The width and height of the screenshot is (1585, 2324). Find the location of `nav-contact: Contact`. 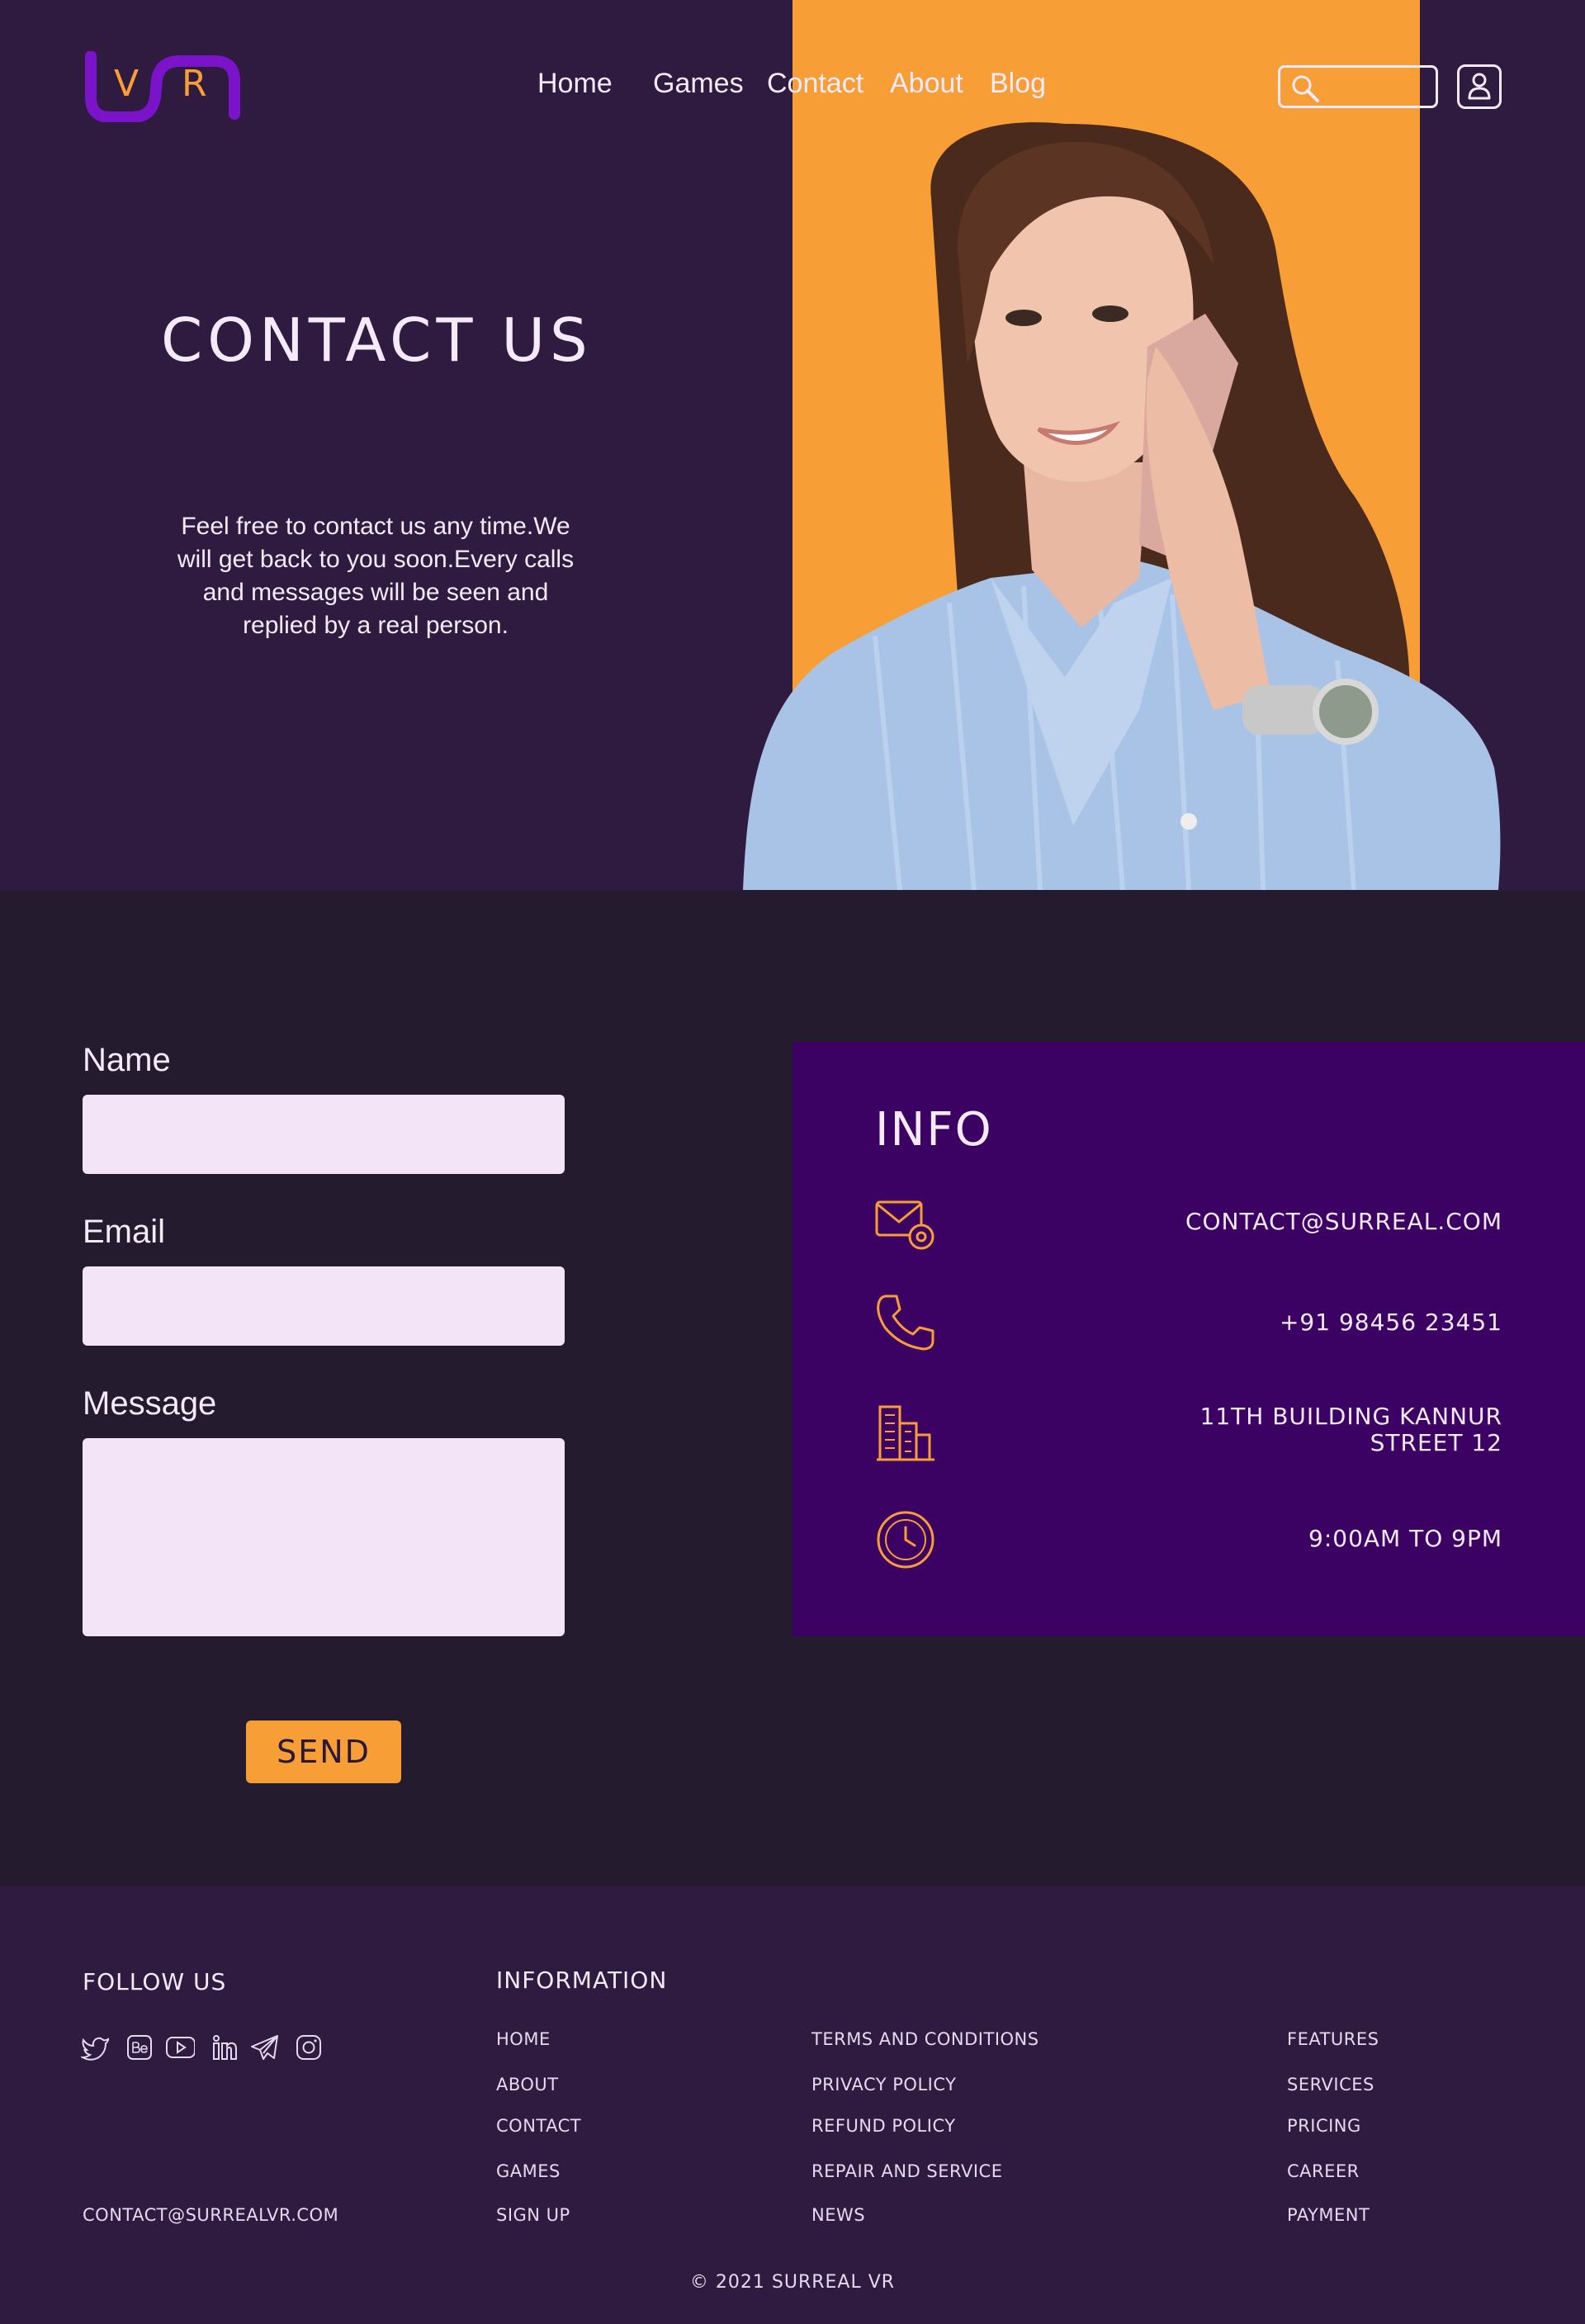

nav-contact: Contact is located at coordinates (815, 84).